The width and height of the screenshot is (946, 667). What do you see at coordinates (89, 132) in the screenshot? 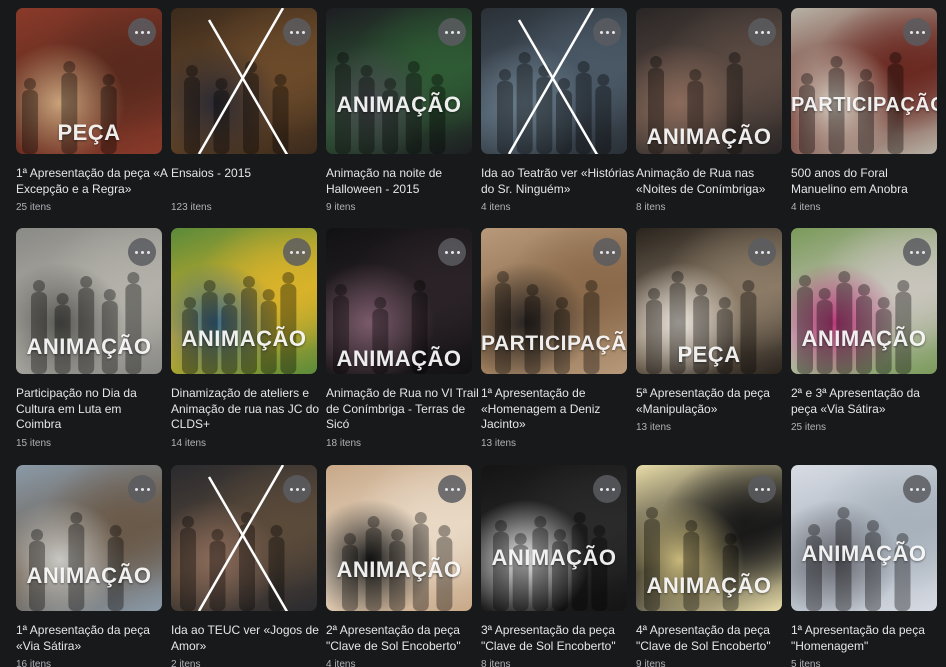
I see `album-overlay-label: PEÇA` at bounding box center [89, 132].